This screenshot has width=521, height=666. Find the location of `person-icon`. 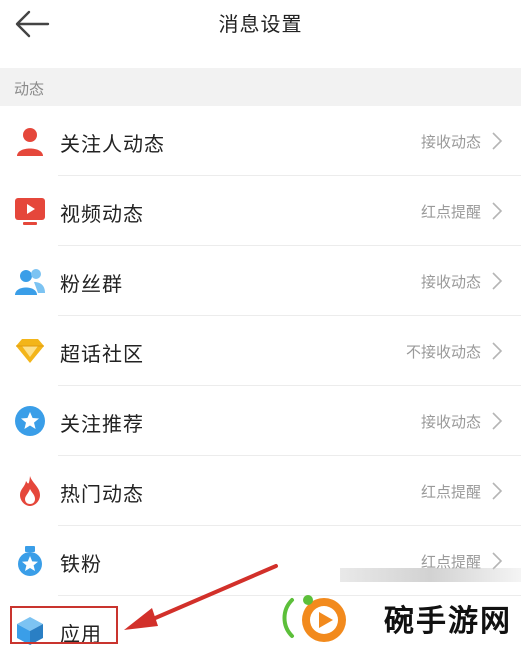

person-icon is located at coordinates (30, 142).